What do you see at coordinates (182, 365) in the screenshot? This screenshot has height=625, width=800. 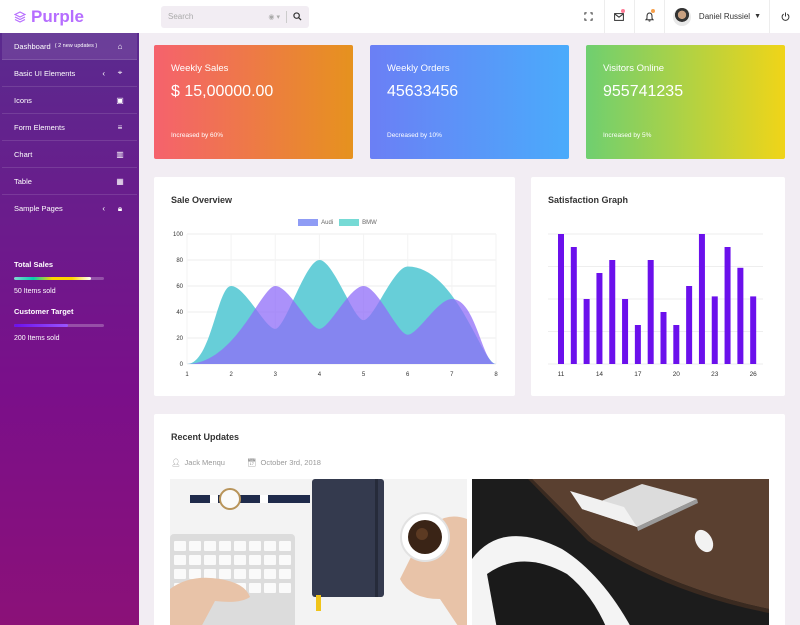 I see `y-tick-label: 0` at bounding box center [182, 365].